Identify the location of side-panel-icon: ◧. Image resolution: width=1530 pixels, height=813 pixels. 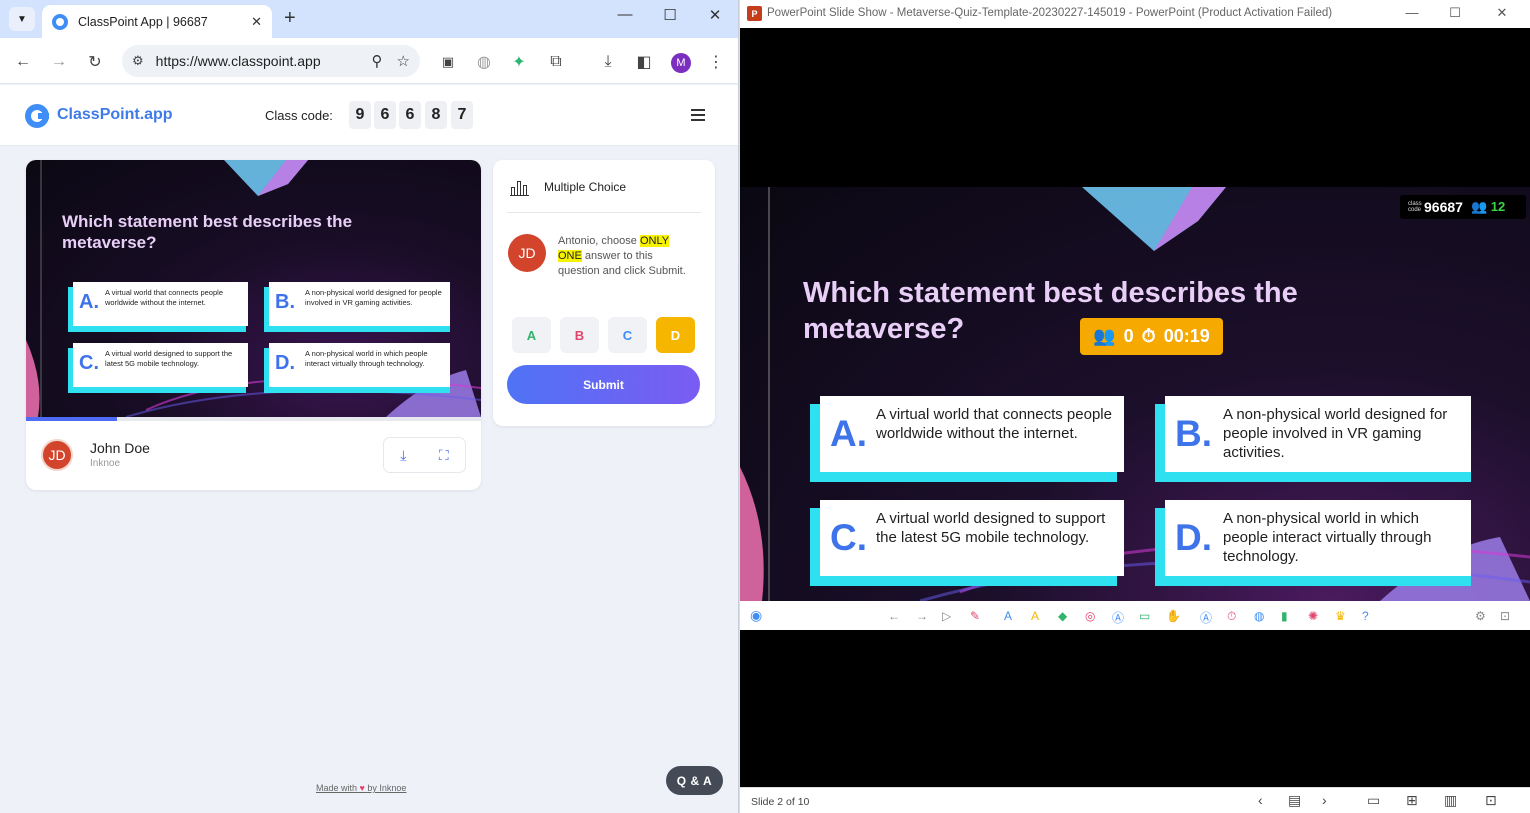
(644, 62).